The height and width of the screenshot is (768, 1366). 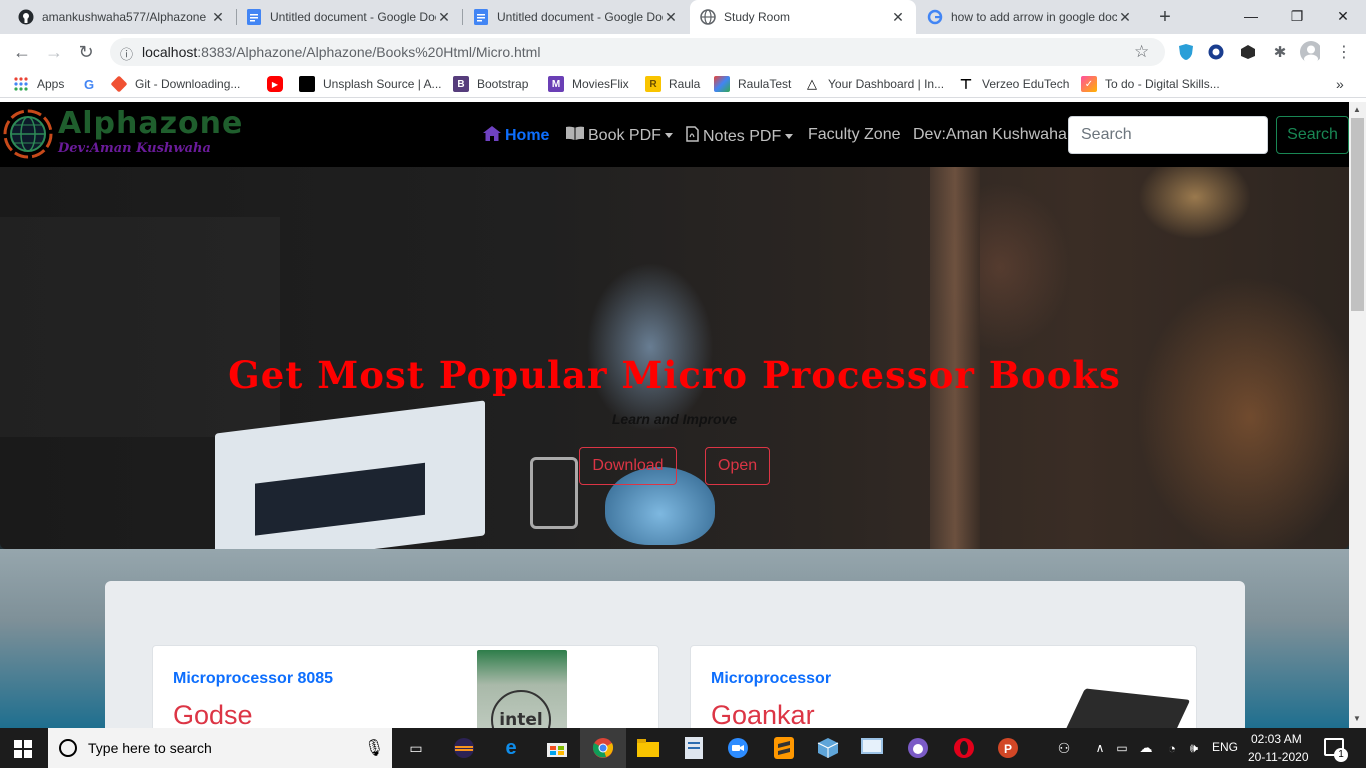 I want to click on minimize-icon: —, so click(x=1251, y=16).